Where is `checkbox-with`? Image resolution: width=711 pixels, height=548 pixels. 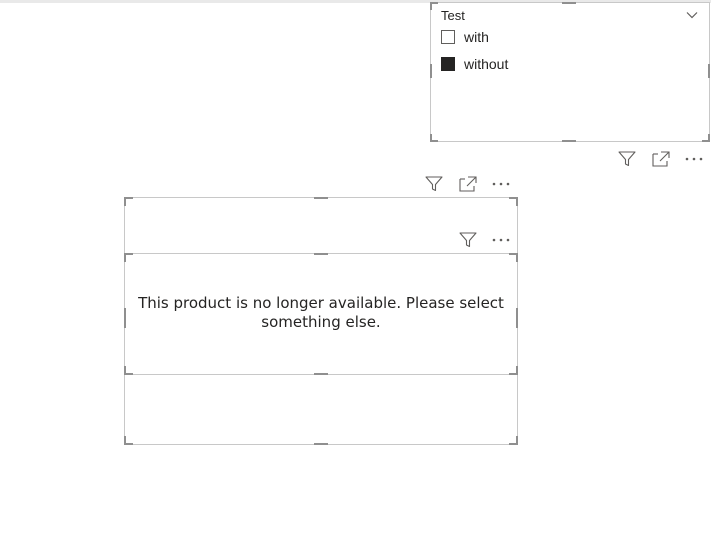 checkbox-with is located at coordinates (448, 37).